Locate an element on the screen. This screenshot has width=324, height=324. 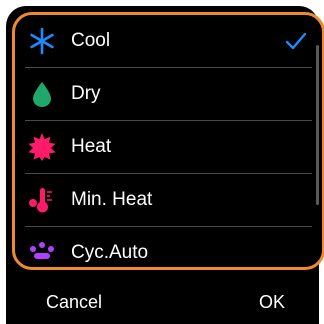
mode-item-label: Cool is located at coordinates (91, 40).